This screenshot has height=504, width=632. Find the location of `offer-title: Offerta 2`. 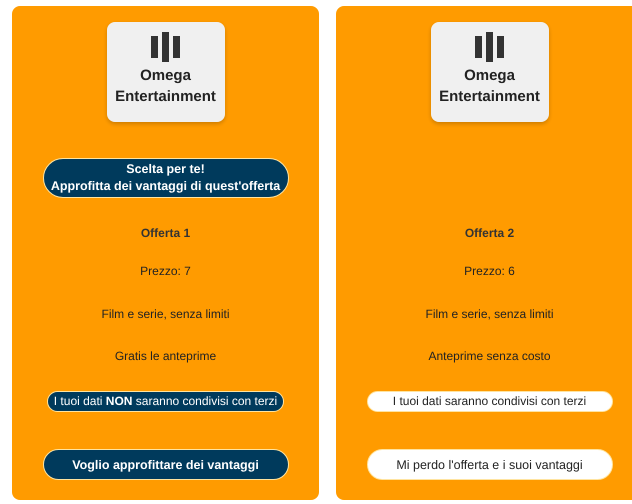

offer-title: Offerta 2 is located at coordinates (489, 233).